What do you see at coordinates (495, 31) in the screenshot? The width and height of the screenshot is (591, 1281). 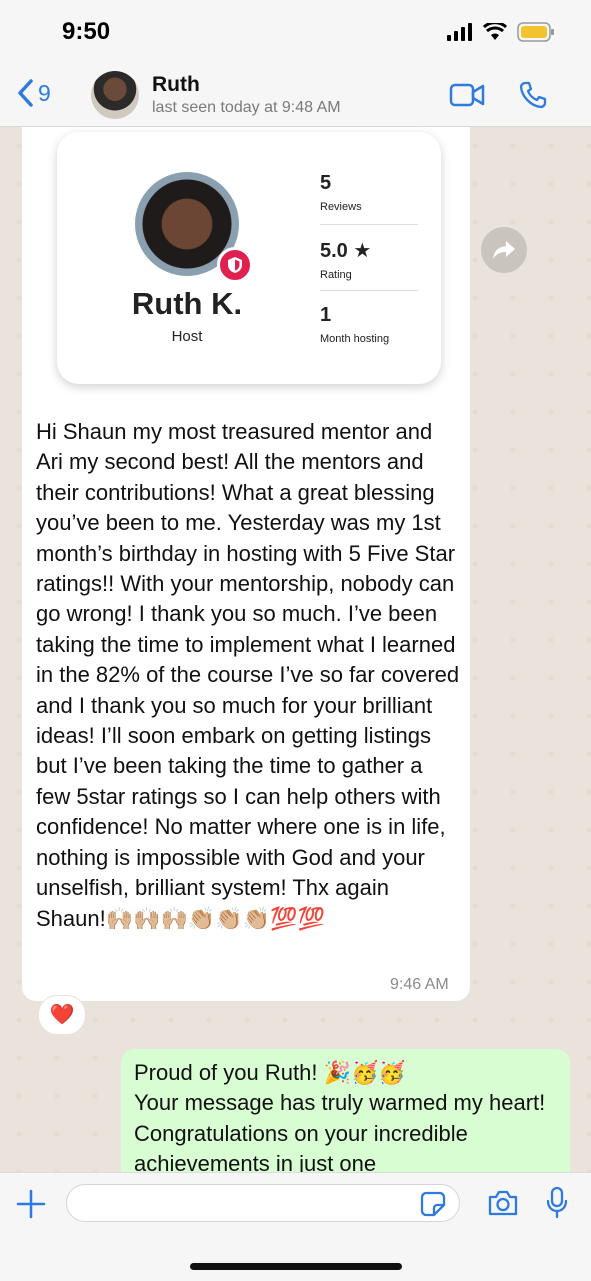 I see `wifi-icon` at bounding box center [495, 31].